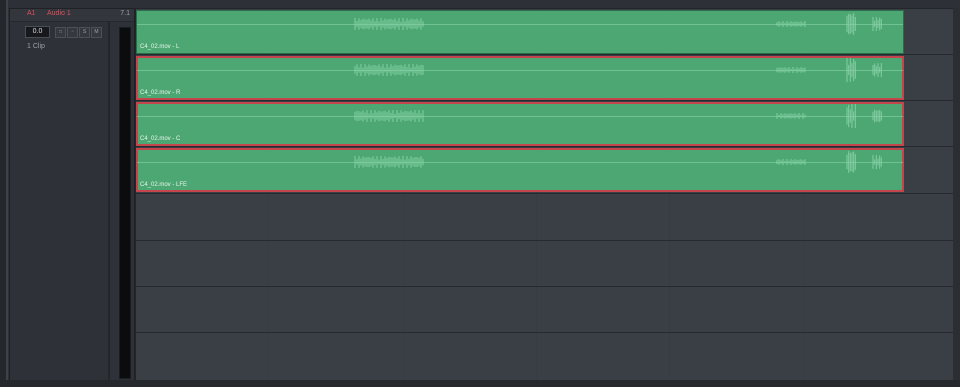  What do you see at coordinates (160, 139) in the screenshot?
I see `clip-label: C4_02.mov - C` at bounding box center [160, 139].